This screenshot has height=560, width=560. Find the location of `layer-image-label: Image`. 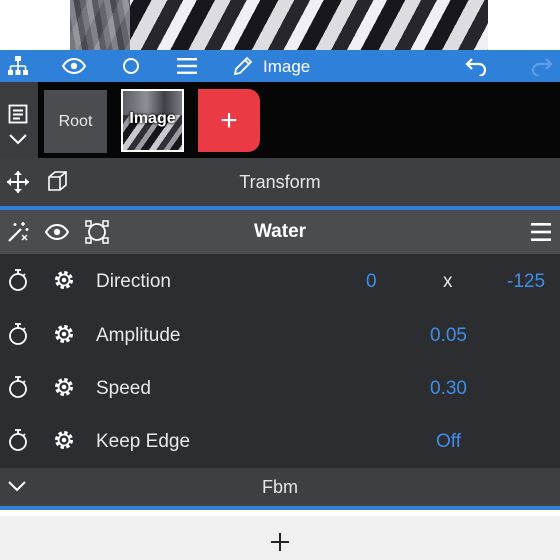

layer-image-label: Image is located at coordinates (152, 118).